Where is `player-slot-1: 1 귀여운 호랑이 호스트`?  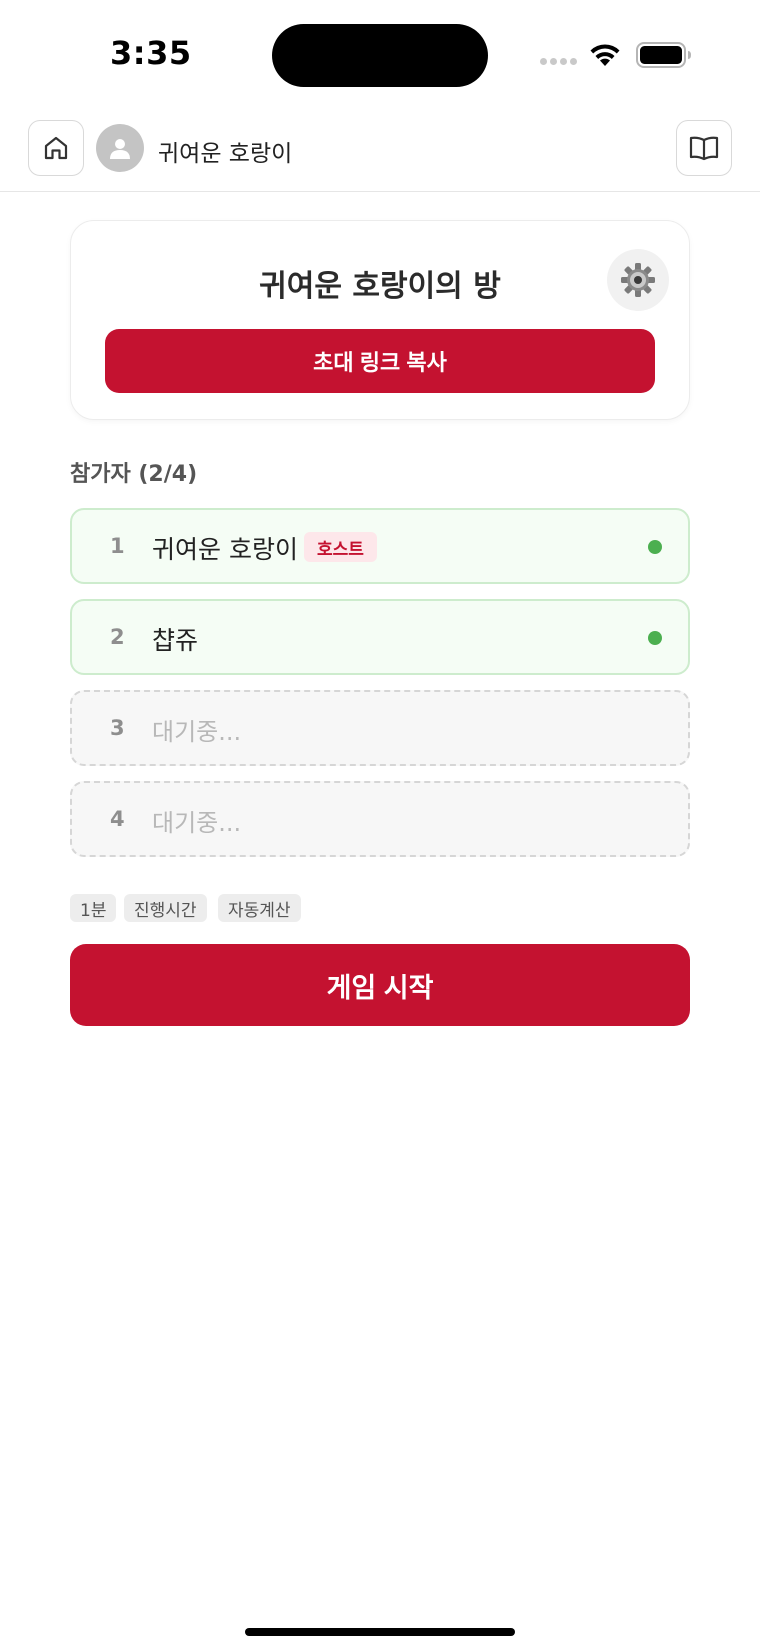 player-slot-1: 1 귀여운 호랑이 호스트 is located at coordinates (380, 546).